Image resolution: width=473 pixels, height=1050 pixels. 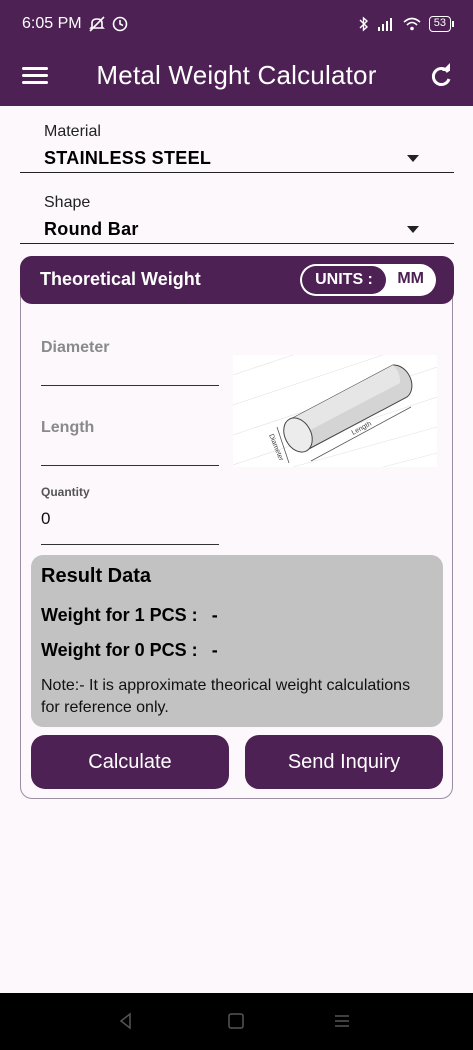 I want to click on weight-1pcs-label: Weight for 1 PCS :, so click(x=119, y=615).